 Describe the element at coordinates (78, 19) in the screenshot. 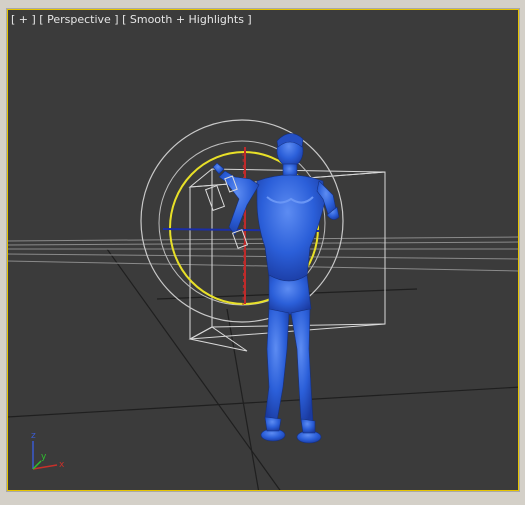

I see `view-type-label: [ Perspective ]` at that location.